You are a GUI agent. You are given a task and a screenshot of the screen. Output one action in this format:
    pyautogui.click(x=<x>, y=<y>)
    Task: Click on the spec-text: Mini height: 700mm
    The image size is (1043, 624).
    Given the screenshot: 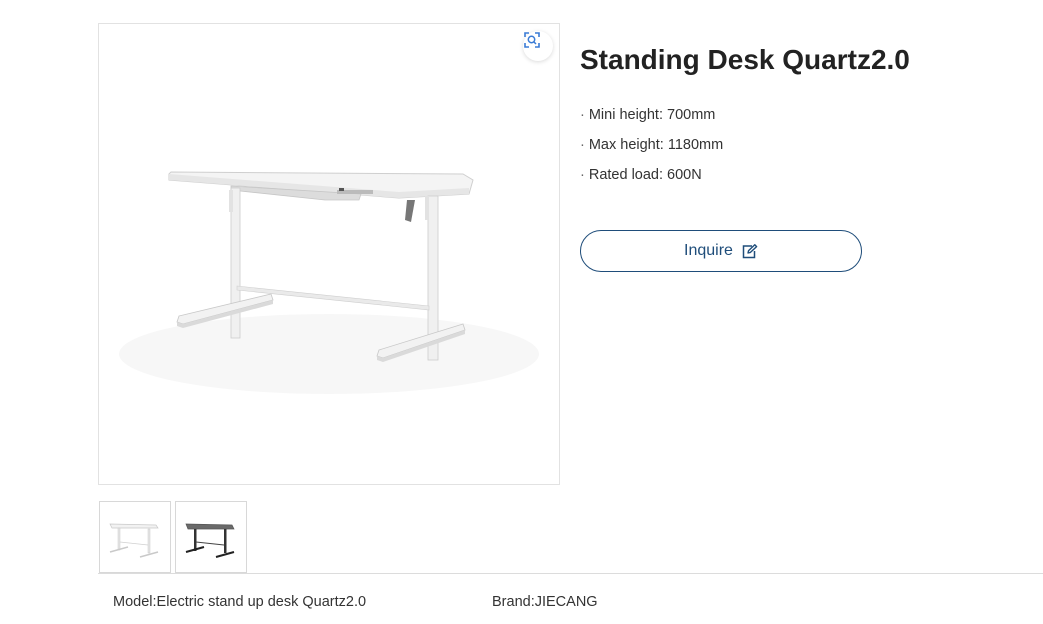 What is the action you would take?
    pyautogui.click(x=652, y=115)
    